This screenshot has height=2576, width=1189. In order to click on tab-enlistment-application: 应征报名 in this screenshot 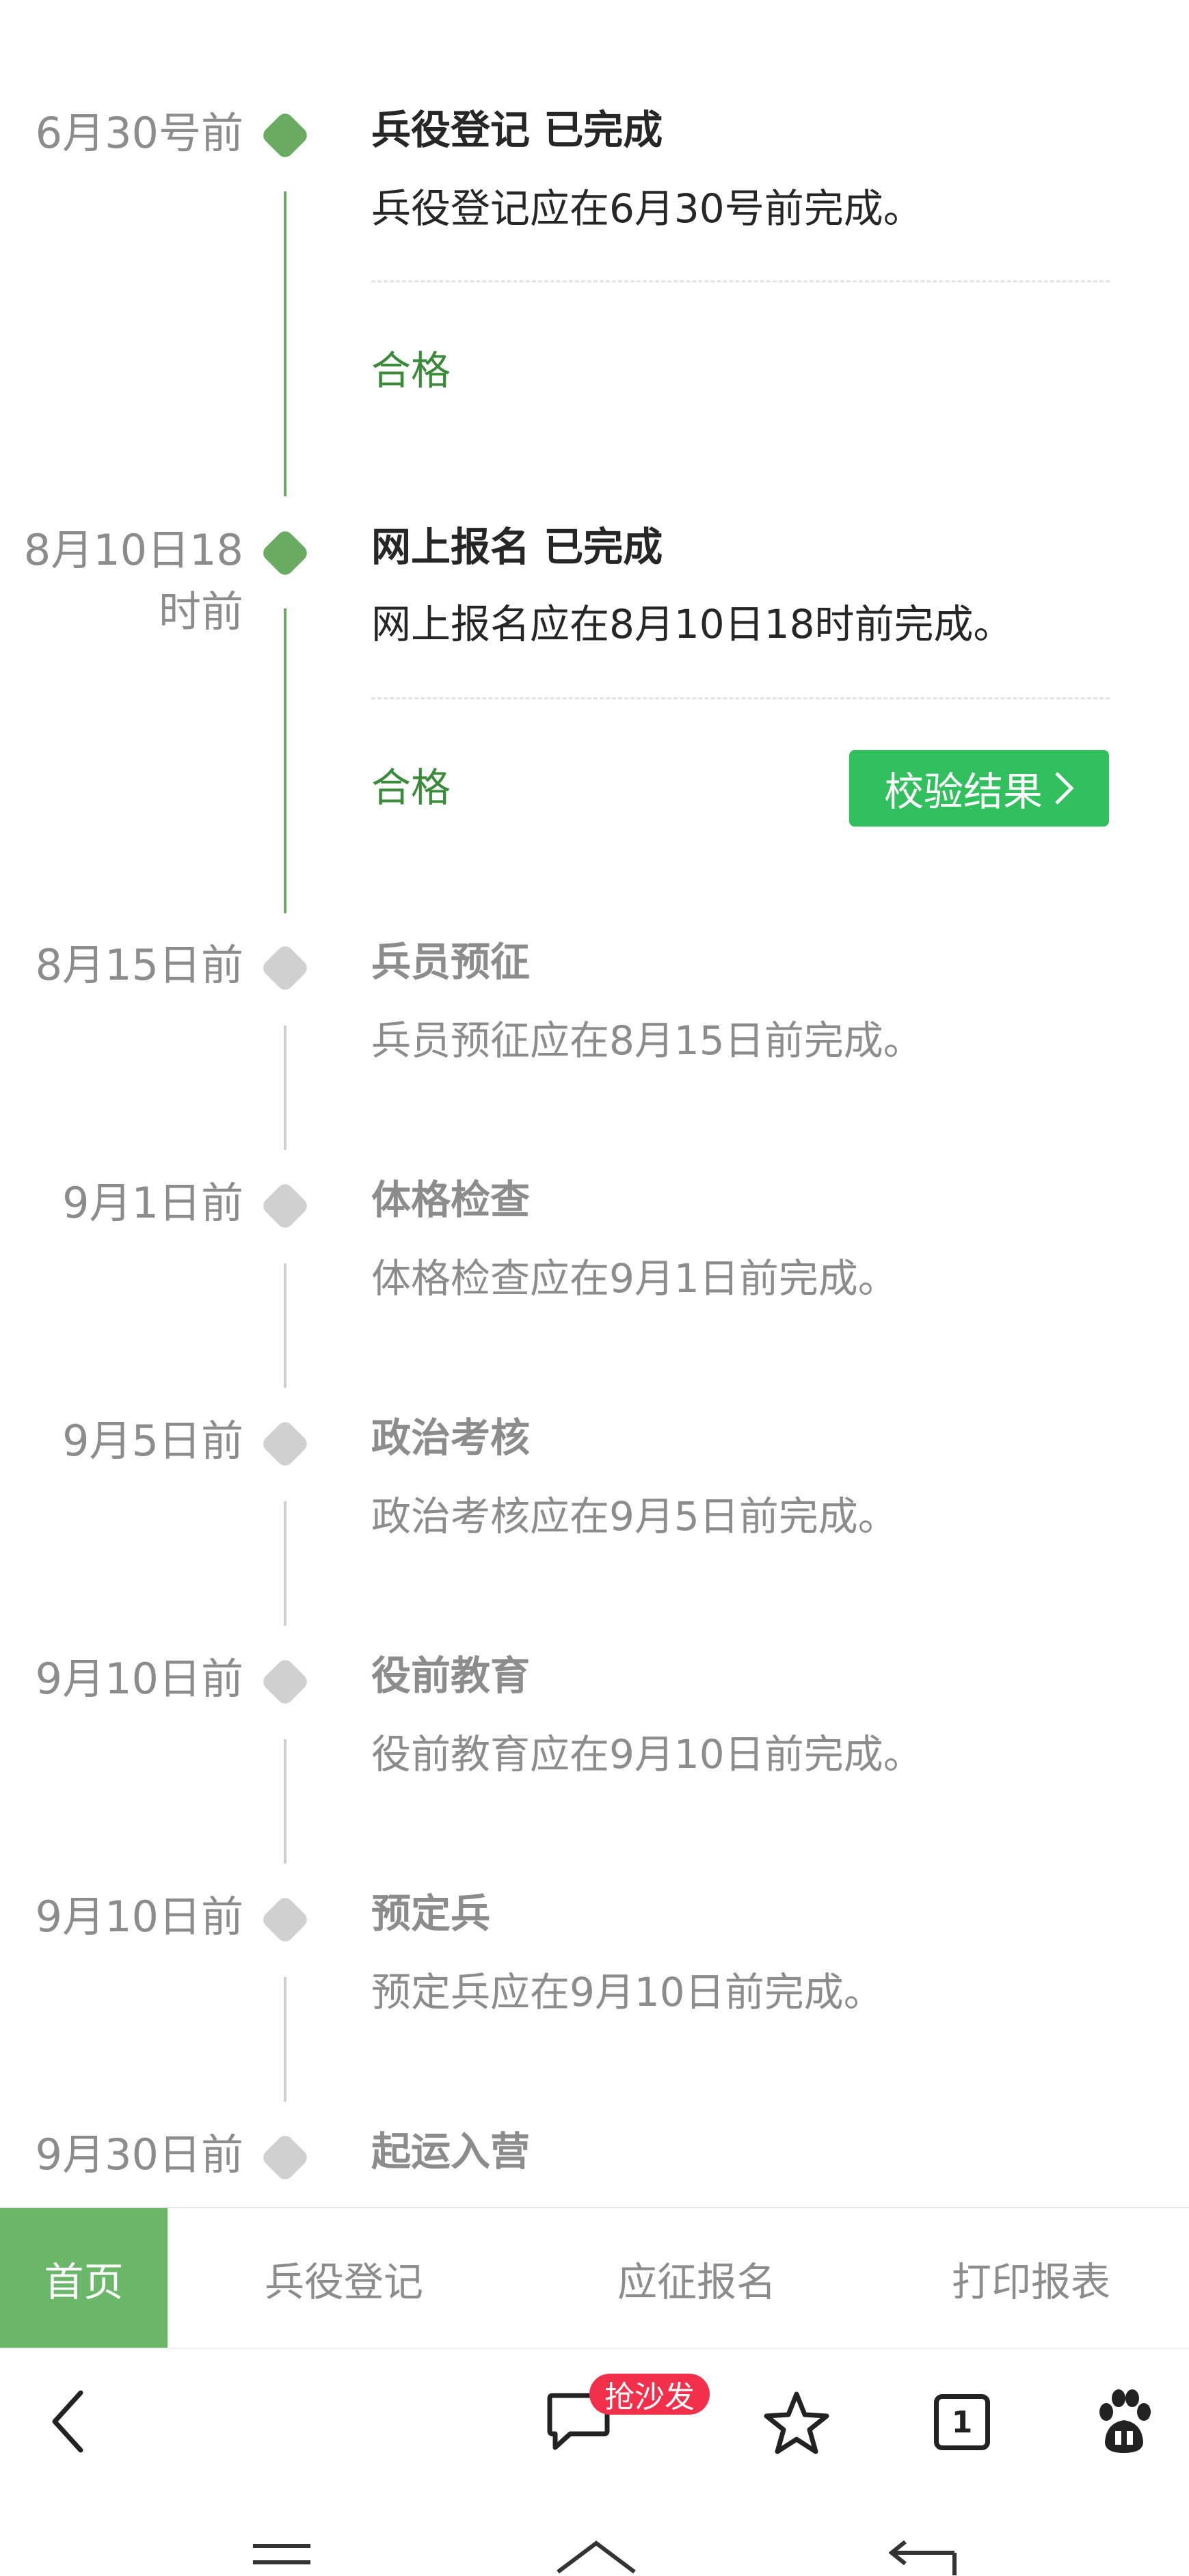, I will do `click(696, 2278)`.